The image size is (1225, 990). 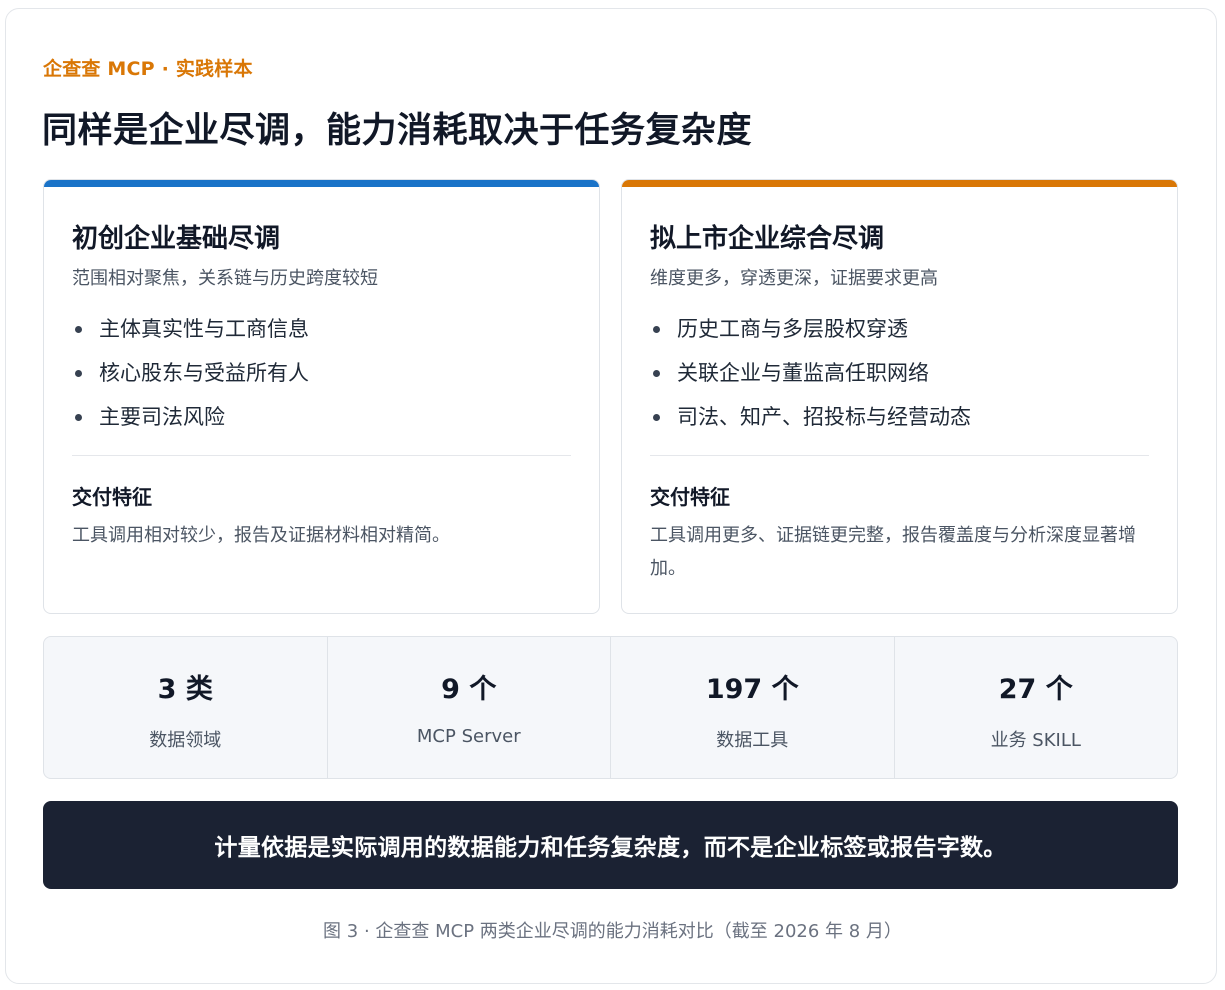 What do you see at coordinates (185, 689) in the screenshot?
I see `stat-value: 3 类` at bounding box center [185, 689].